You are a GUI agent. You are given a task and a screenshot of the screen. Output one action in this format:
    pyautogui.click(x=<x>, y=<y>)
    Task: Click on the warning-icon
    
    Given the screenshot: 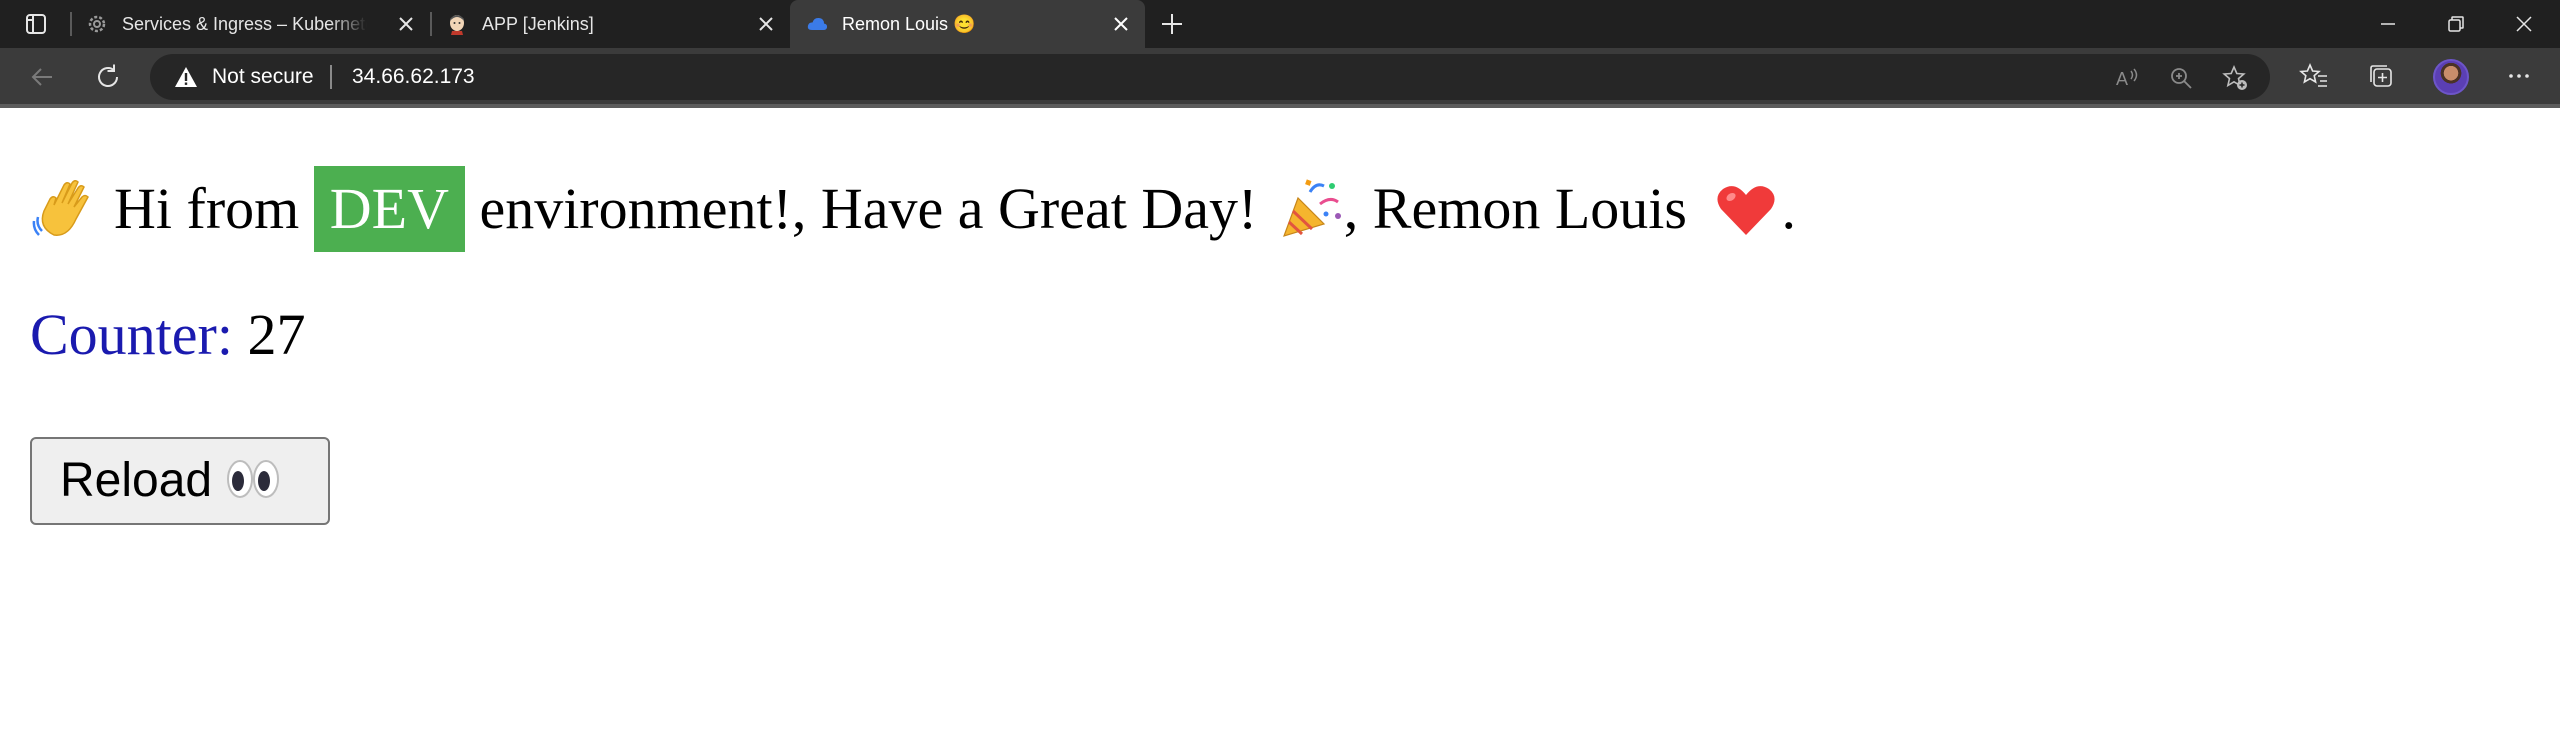 What is the action you would take?
    pyautogui.click(x=186, y=77)
    